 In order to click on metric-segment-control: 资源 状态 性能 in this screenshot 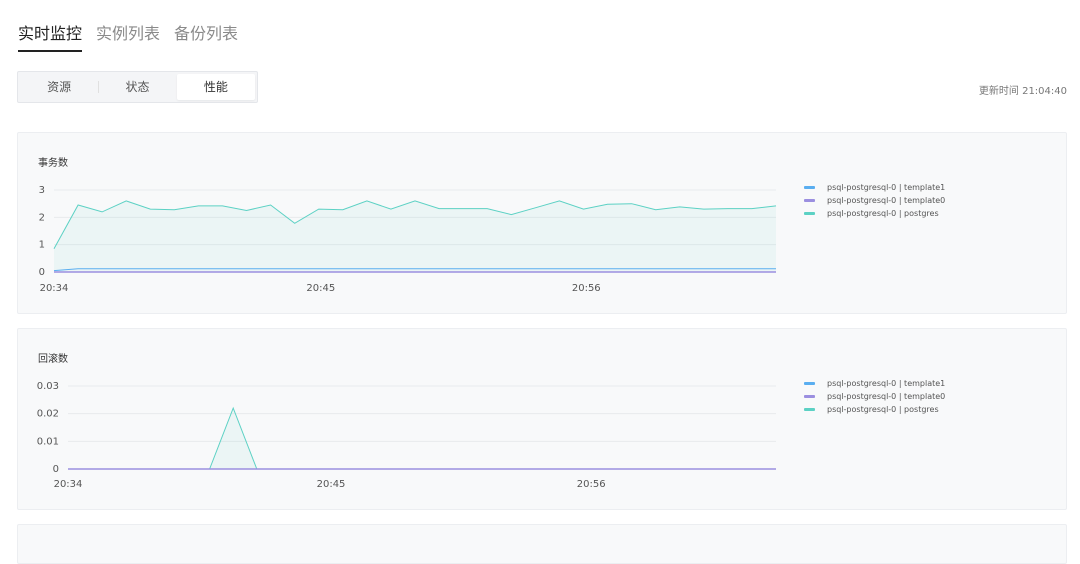, I will do `click(137, 87)`.